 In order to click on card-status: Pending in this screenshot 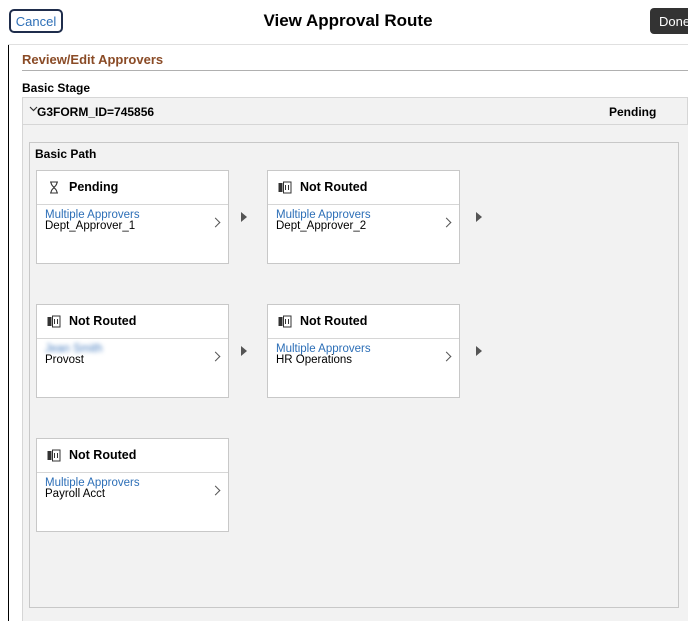, I will do `click(94, 187)`.